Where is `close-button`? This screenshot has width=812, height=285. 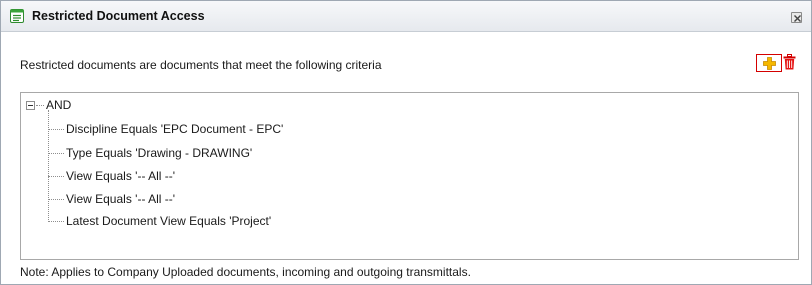
close-button is located at coordinates (796, 17).